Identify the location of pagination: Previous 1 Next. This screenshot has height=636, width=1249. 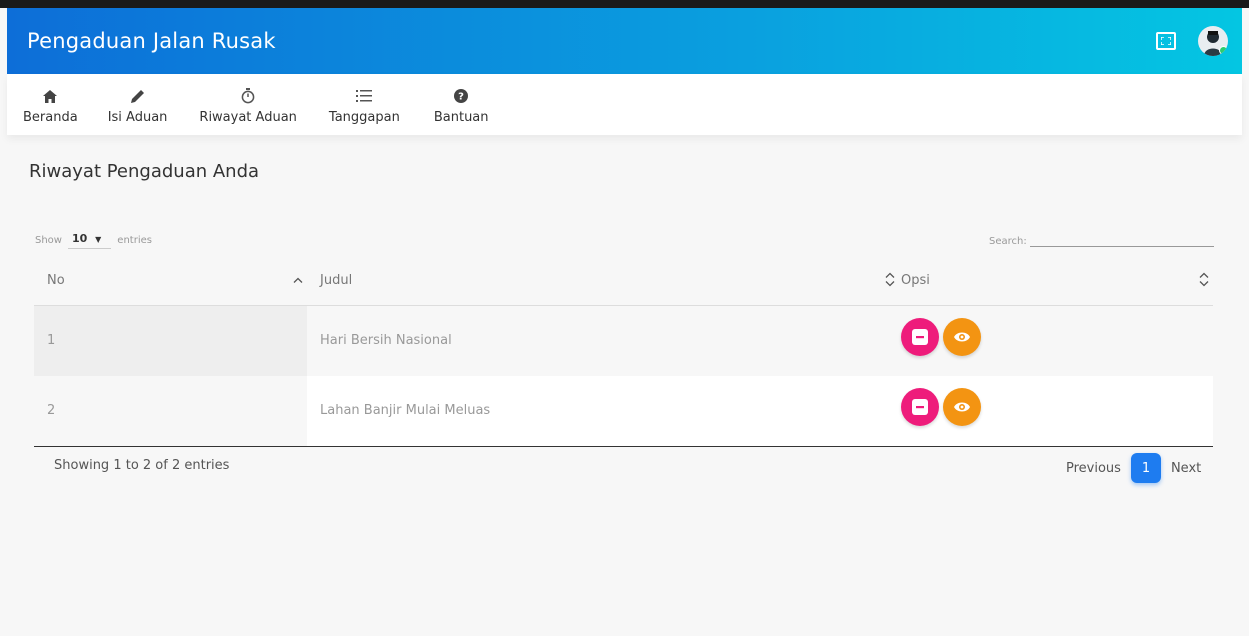
(1133, 468).